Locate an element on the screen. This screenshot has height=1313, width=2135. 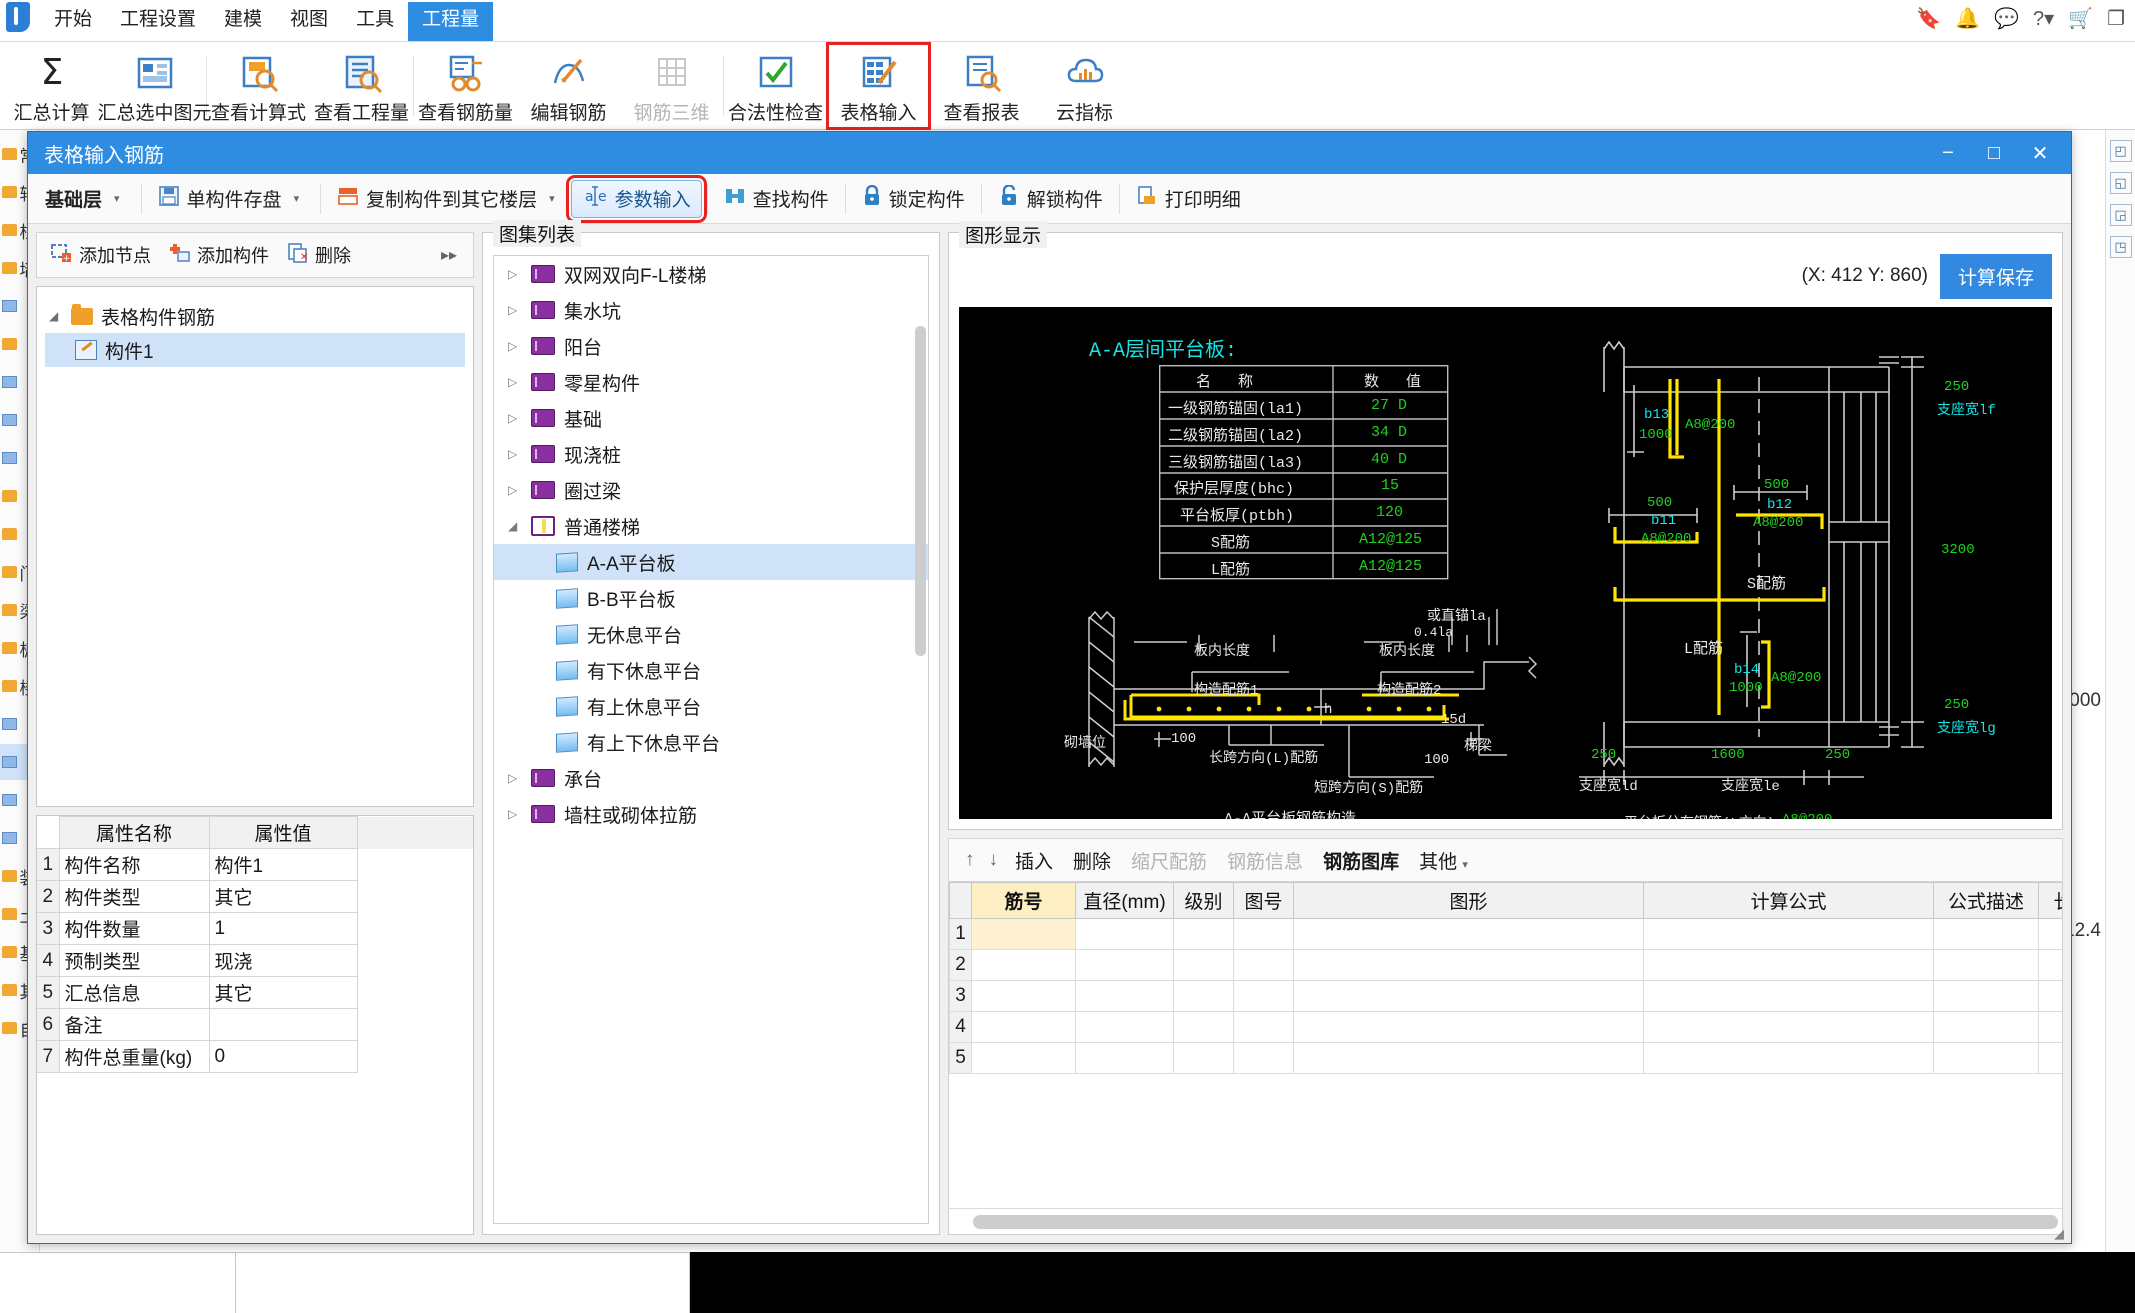
ribbon-summary-calc: Σ 汇总计算 is located at coordinates (51, 86).